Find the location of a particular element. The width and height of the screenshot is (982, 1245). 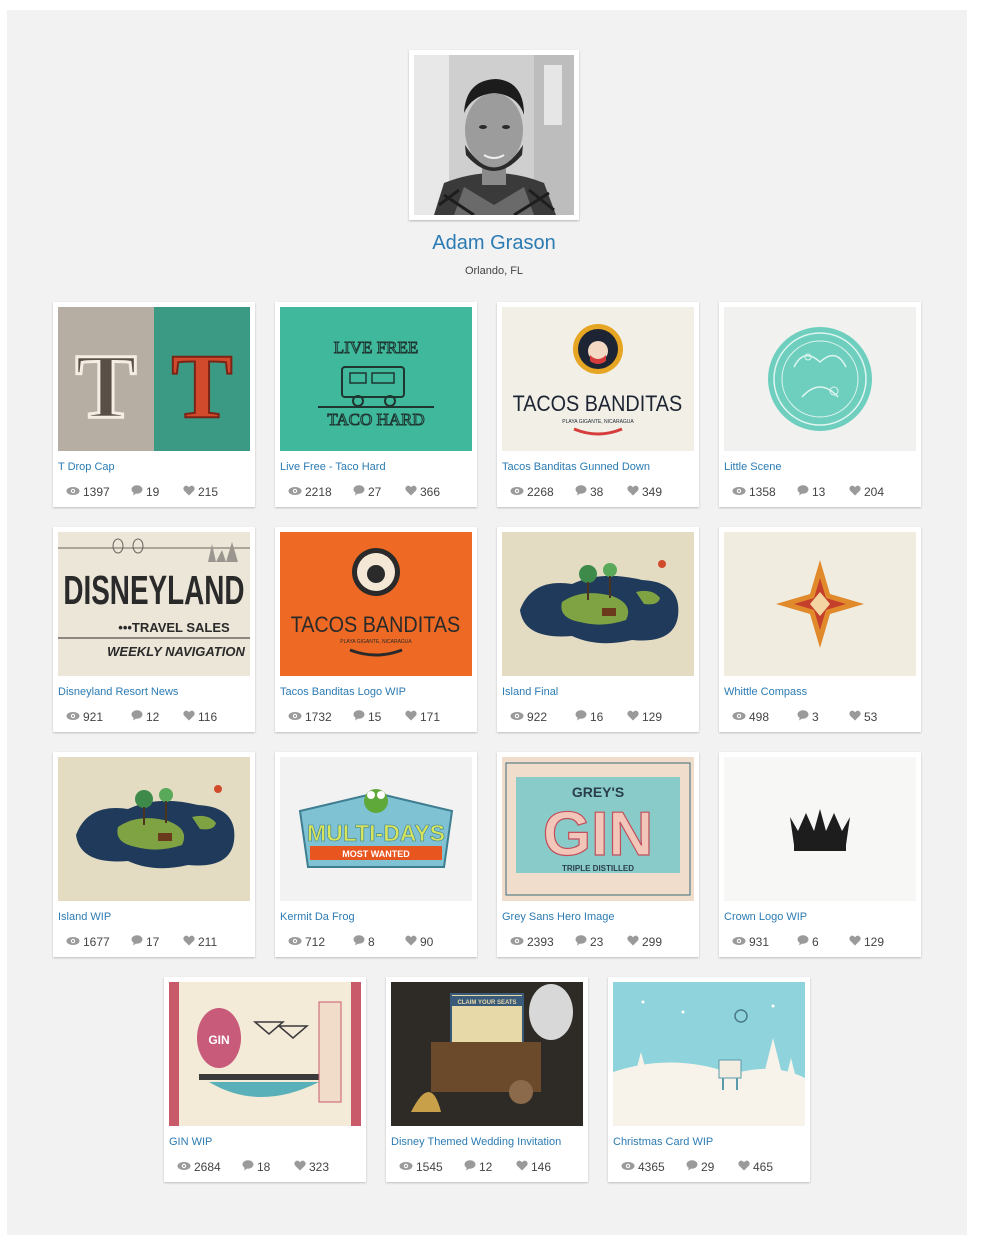

views-count: 498 is located at coordinates (759, 717).